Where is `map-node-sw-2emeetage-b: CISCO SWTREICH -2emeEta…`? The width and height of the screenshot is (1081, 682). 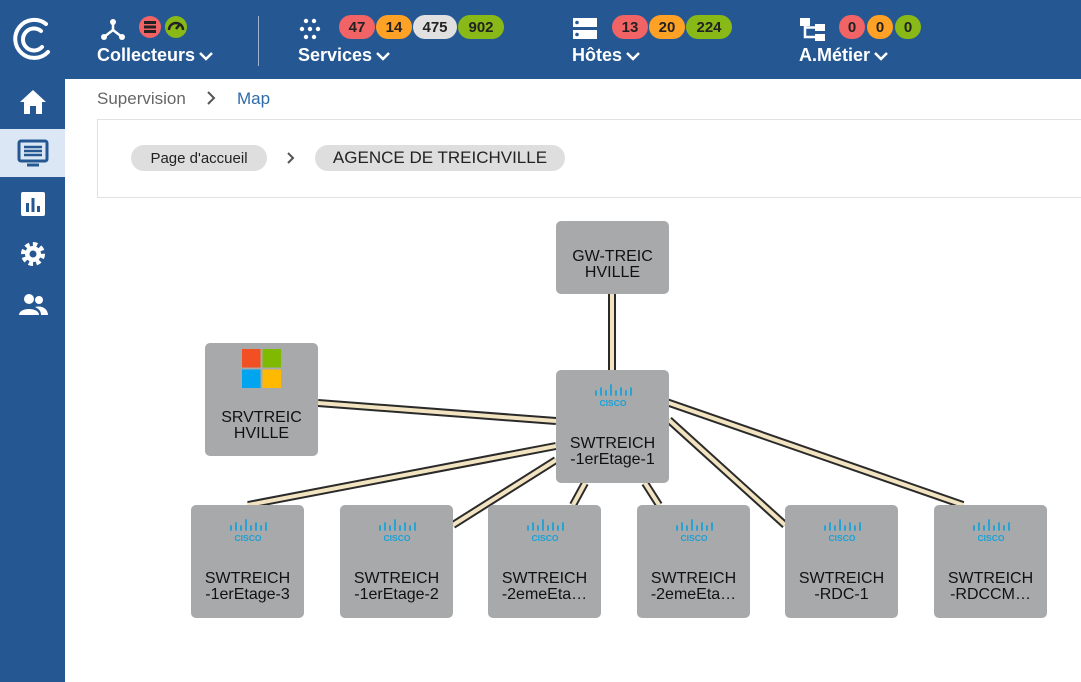 map-node-sw-2emeetage-b: CISCO SWTREICH -2emeEta… is located at coordinates (693, 561).